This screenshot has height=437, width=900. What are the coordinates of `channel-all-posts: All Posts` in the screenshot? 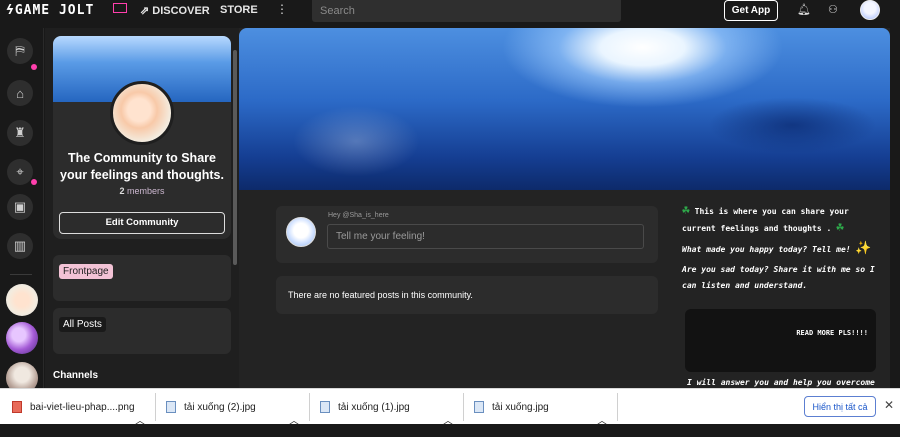 It's located at (82, 324).